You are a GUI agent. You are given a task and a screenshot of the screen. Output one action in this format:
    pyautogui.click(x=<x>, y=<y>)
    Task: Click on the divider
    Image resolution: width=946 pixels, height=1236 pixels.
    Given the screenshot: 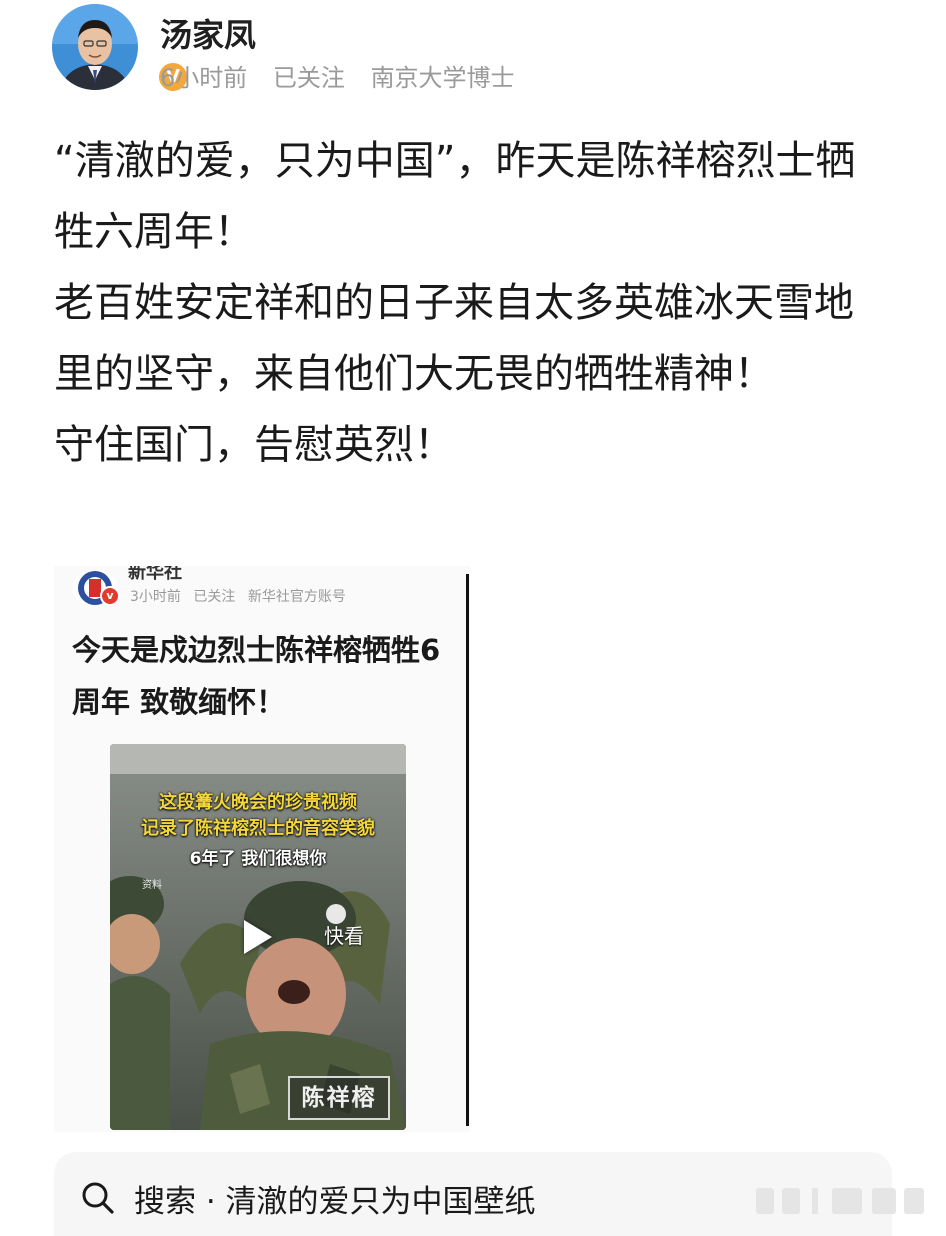 What is the action you would take?
    pyautogui.click(x=467, y=850)
    